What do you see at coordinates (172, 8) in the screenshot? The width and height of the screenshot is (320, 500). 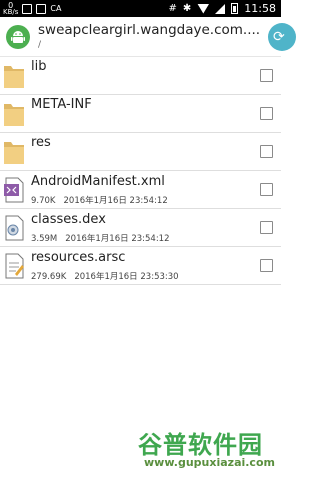 I see `hash-icon: #` at bounding box center [172, 8].